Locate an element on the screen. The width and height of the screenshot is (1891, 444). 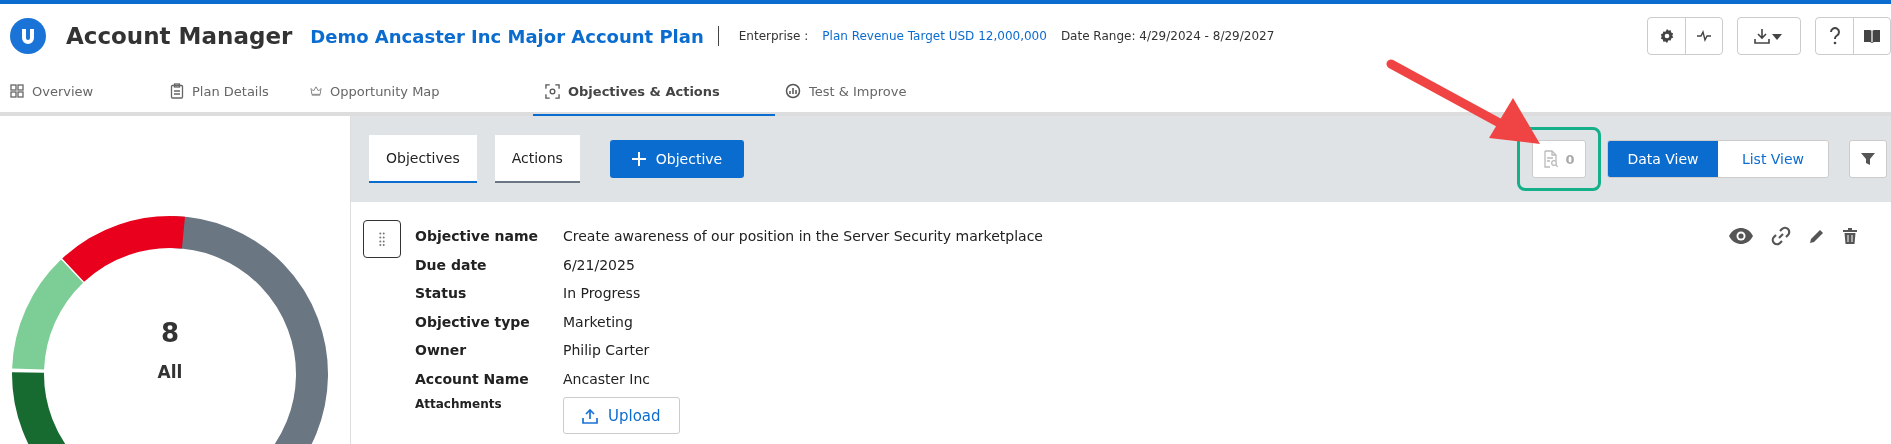
drag-handle is located at coordinates (382, 239).